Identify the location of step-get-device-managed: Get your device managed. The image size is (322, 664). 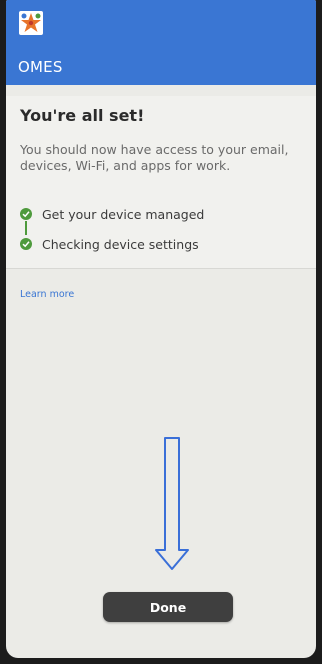
(112, 214).